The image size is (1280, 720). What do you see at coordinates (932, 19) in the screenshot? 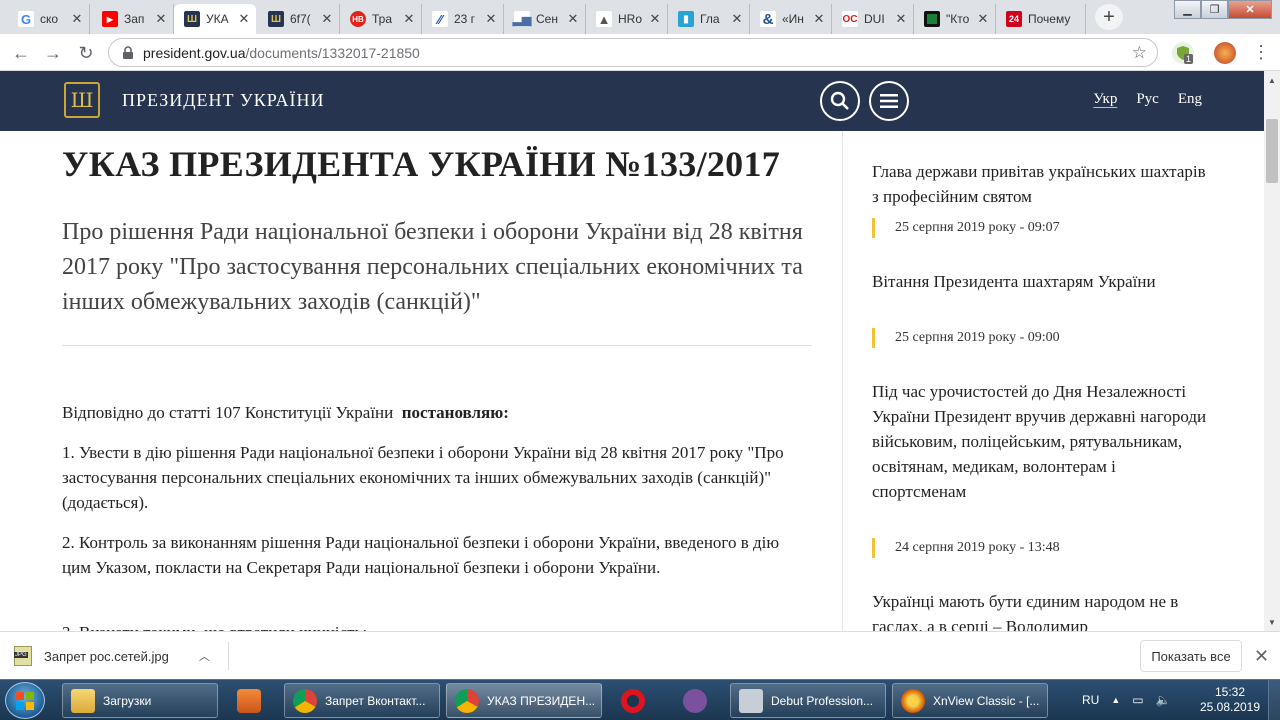
I see `square-icon` at bounding box center [932, 19].